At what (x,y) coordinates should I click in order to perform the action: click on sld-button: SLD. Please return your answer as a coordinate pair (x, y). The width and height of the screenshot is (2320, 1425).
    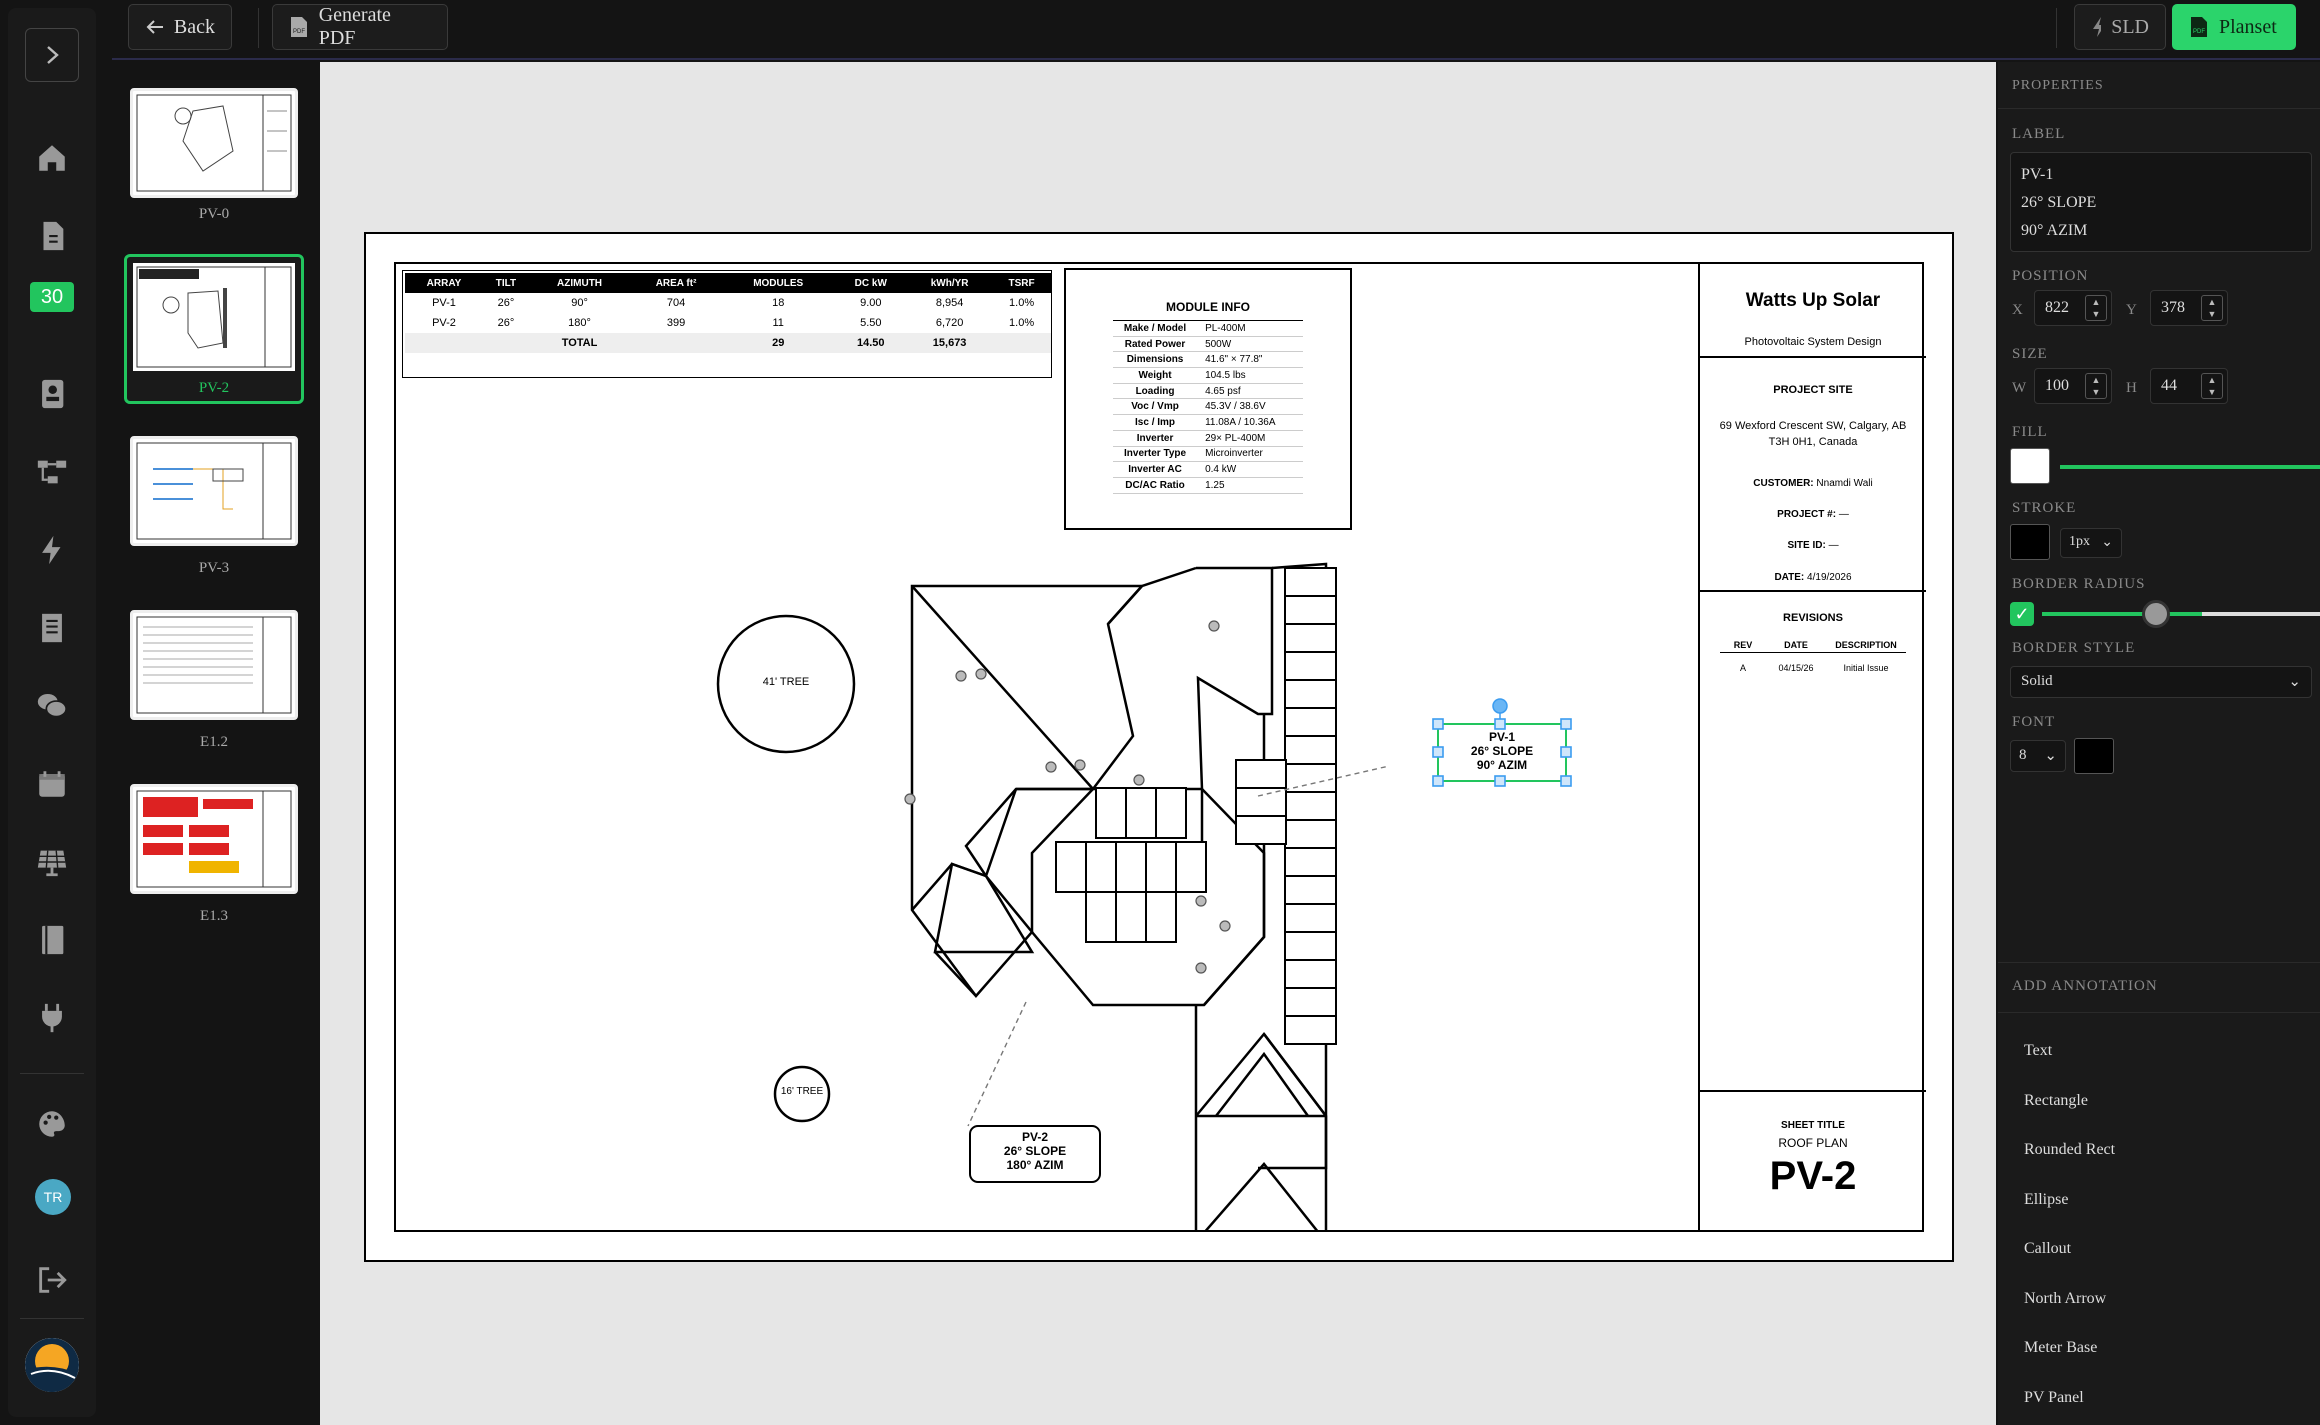
    Looking at the image, I should click on (2120, 27).